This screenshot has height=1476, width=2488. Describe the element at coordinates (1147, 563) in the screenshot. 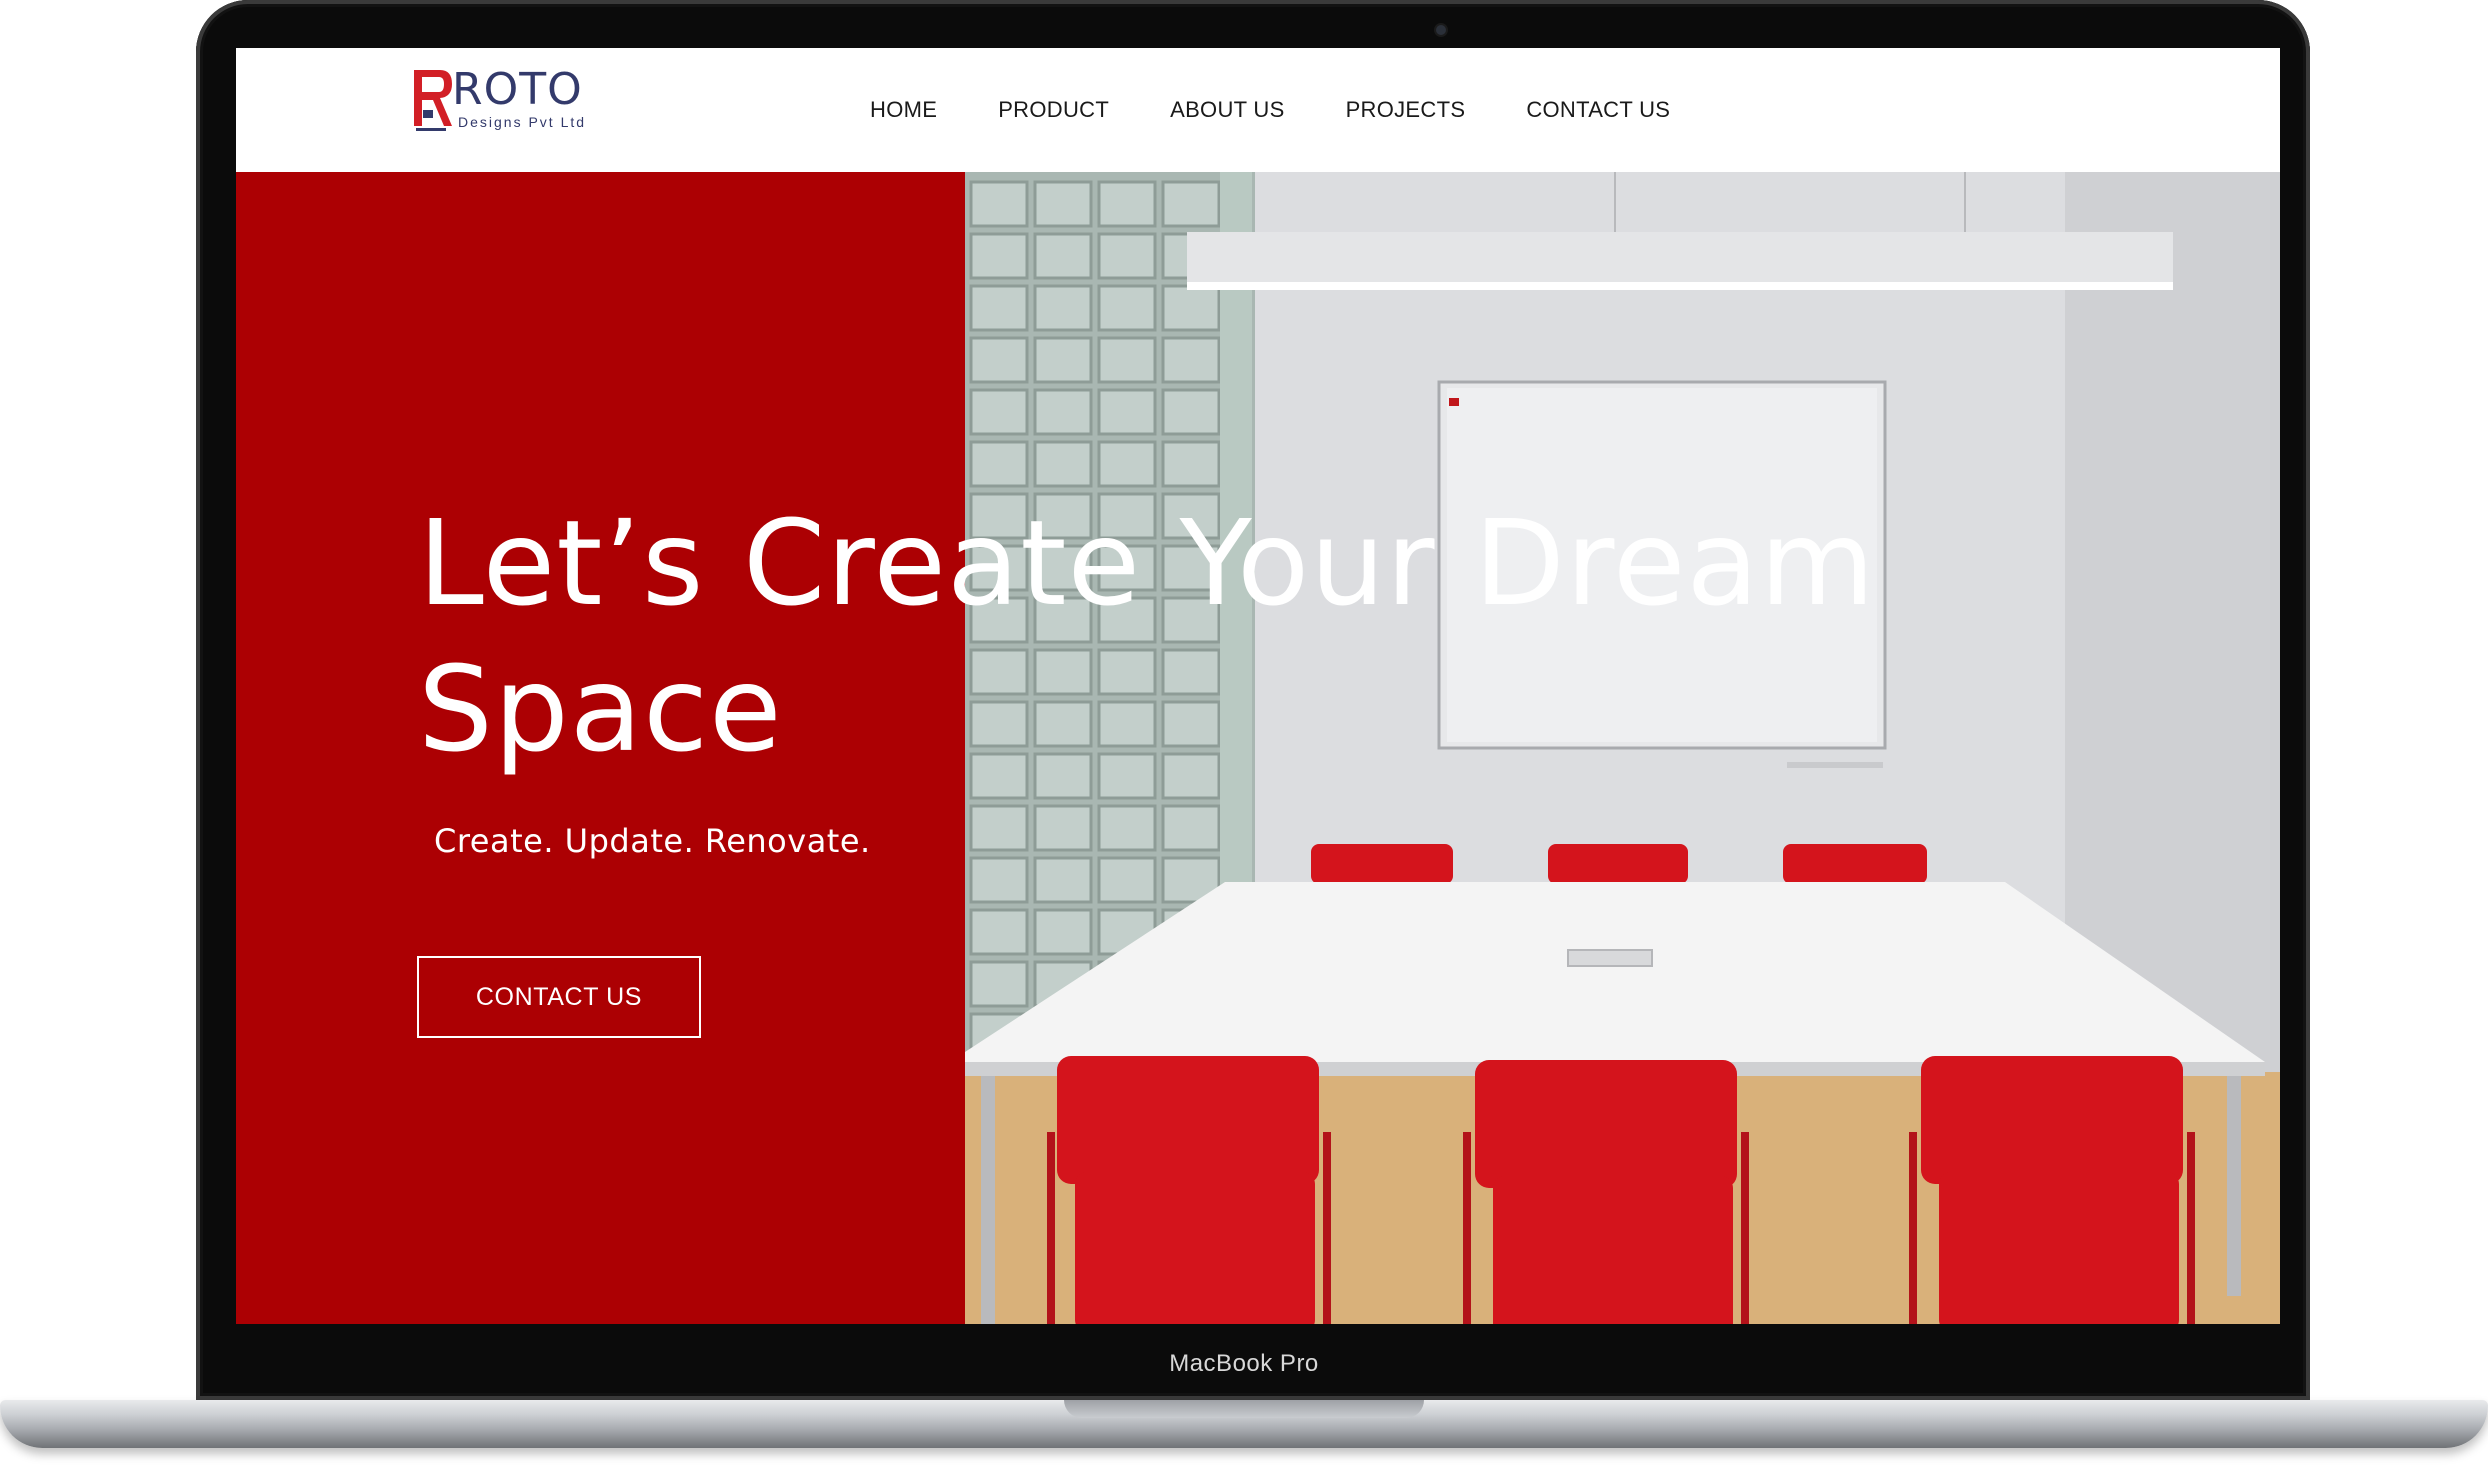

I see `hero-title-line-1: Let’s Create Your Dream` at that location.